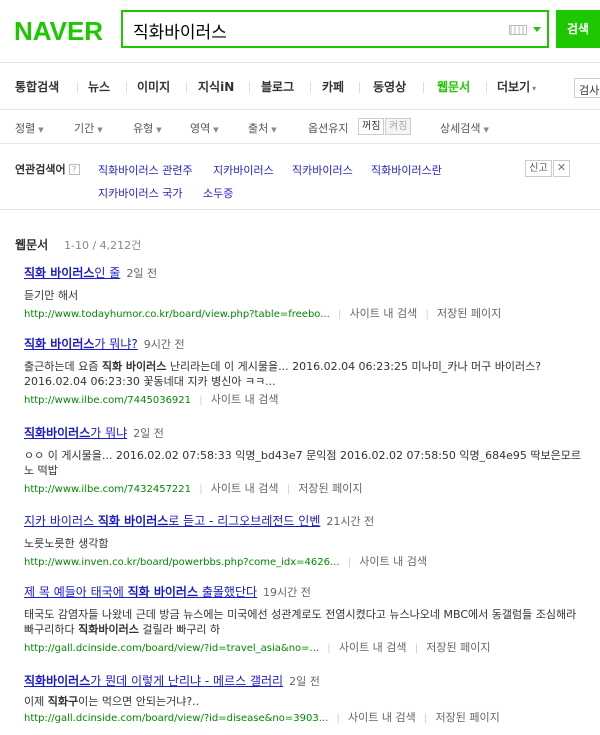  Describe the element at coordinates (218, 193) in the screenshot. I see `related-link: 소두증` at that location.